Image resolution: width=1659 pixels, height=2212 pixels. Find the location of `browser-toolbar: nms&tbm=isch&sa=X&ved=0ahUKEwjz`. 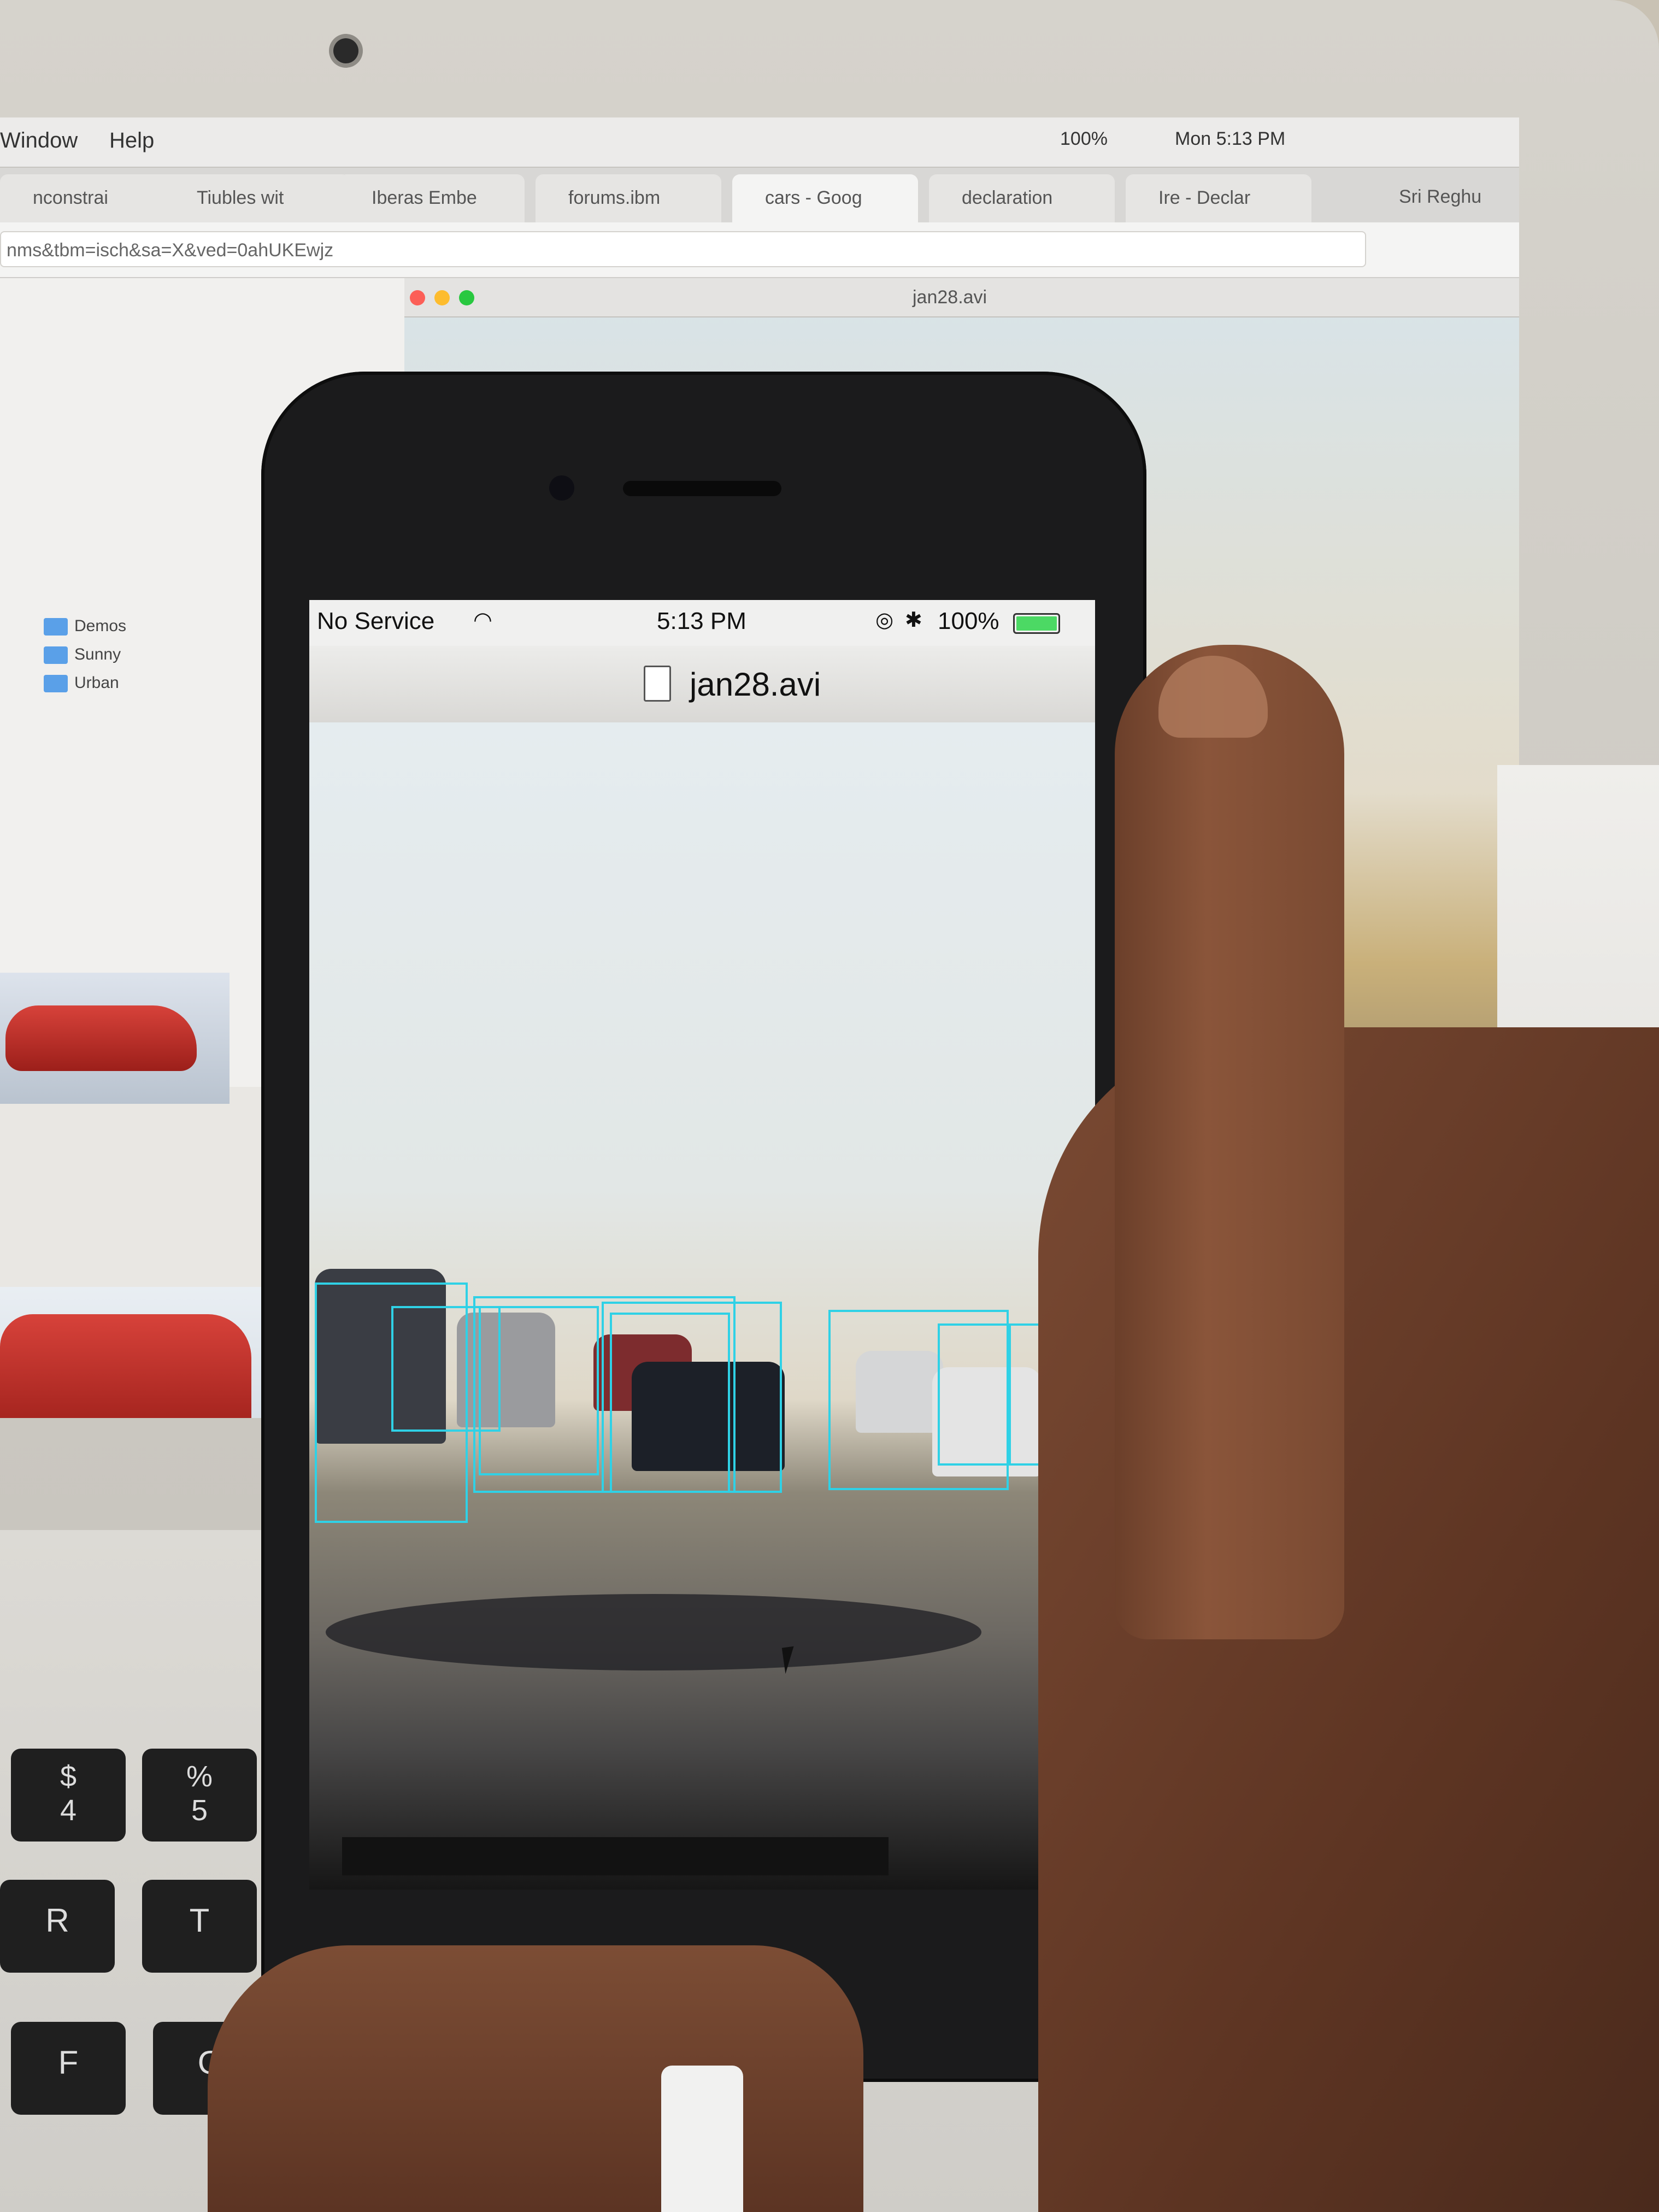

browser-toolbar: nms&tbm=isch&sa=X&ved=0ahUKEwjz is located at coordinates (759, 250).